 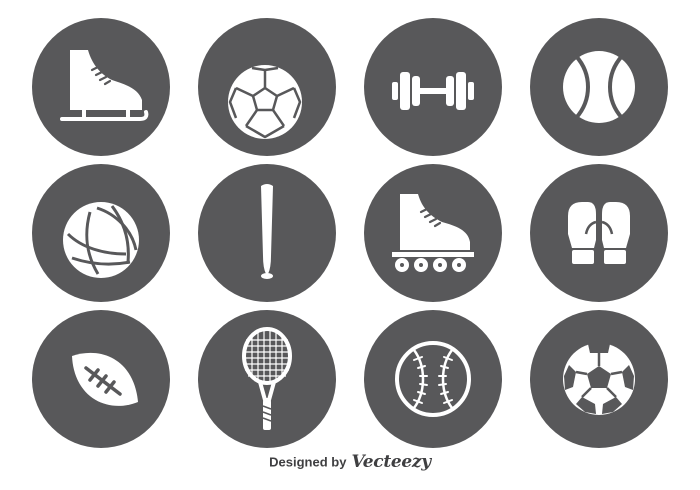 I want to click on ice-skate-icon, so click(x=101, y=87).